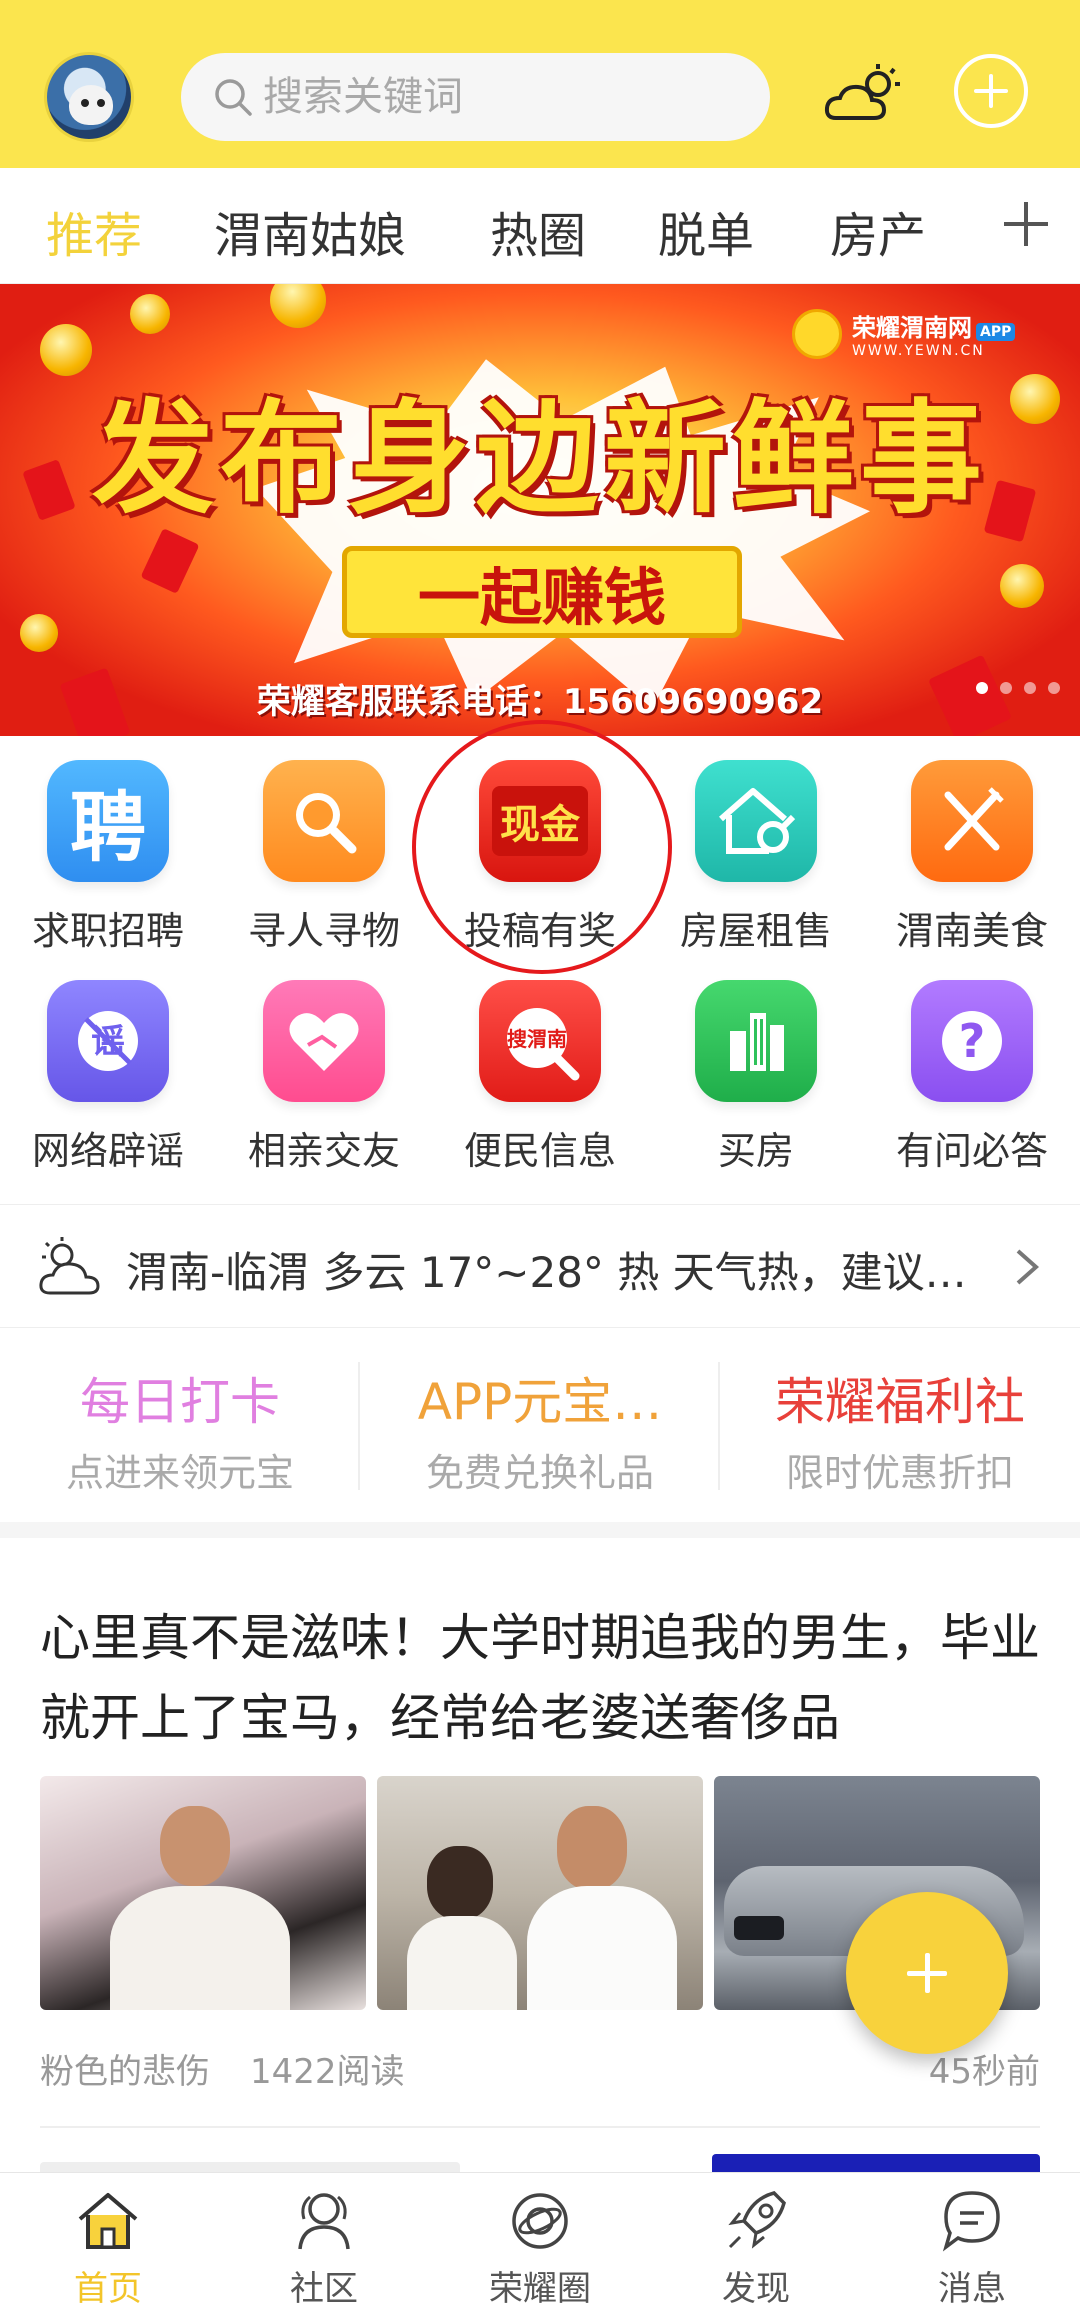  Describe the element at coordinates (69, 1266) in the screenshot. I see `cloud-sun-icon` at that location.